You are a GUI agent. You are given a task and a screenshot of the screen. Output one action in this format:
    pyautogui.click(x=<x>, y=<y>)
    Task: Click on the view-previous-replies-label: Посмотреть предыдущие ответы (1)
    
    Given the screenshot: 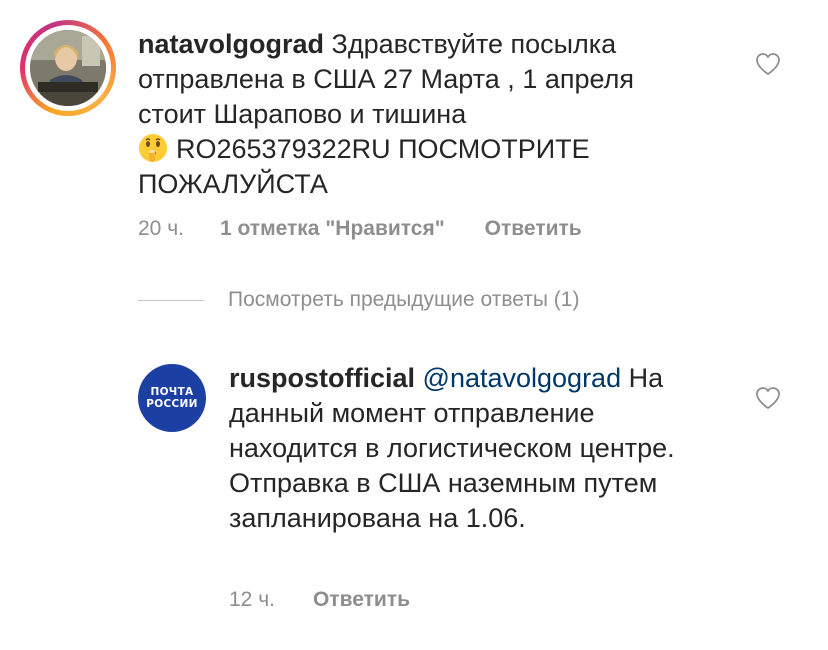 What is the action you would take?
    pyautogui.click(x=403, y=300)
    